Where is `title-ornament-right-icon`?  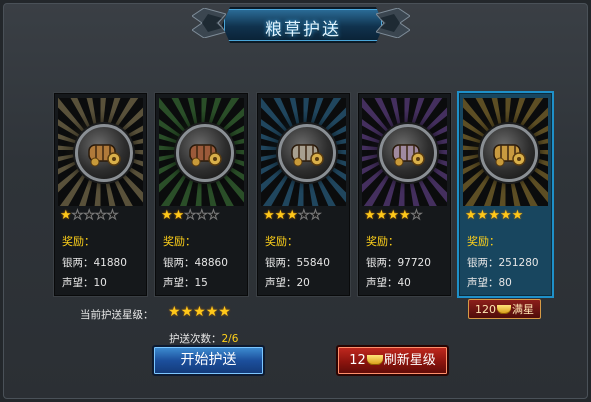 title-ornament-right-icon is located at coordinates (393, 23).